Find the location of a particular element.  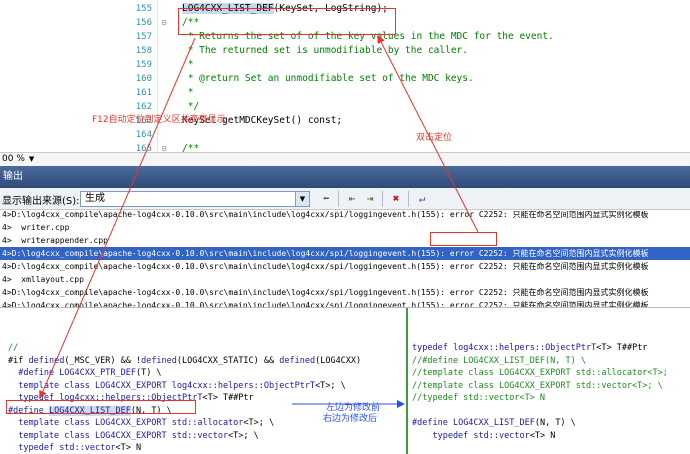

code-line: 164 is located at coordinates (345, 135).